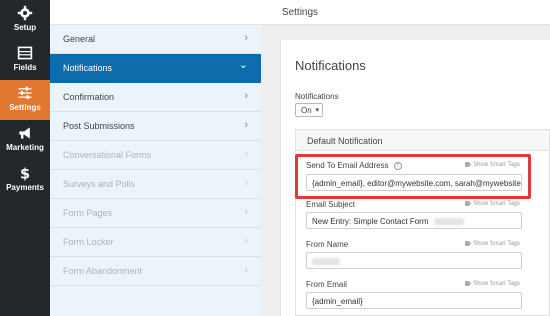 Image resolution: width=550 pixels, height=316 pixels. What do you see at coordinates (413, 176) in the screenshot?
I see `highlight-box` at bounding box center [413, 176].